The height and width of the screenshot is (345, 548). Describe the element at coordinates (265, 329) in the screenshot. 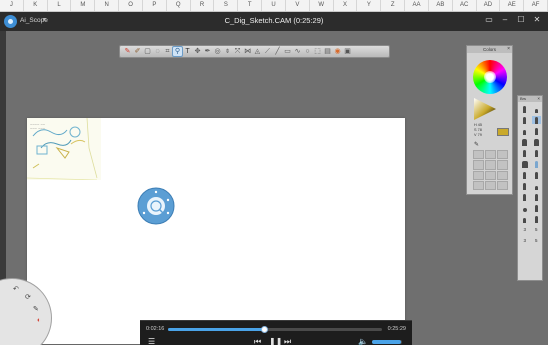

I see `seek-handle` at that location.